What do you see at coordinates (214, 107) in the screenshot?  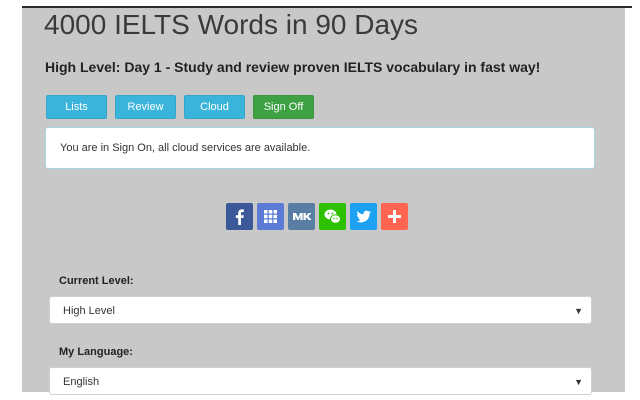 I see `cloud-button: Cloud` at bounding box center [214, 107].